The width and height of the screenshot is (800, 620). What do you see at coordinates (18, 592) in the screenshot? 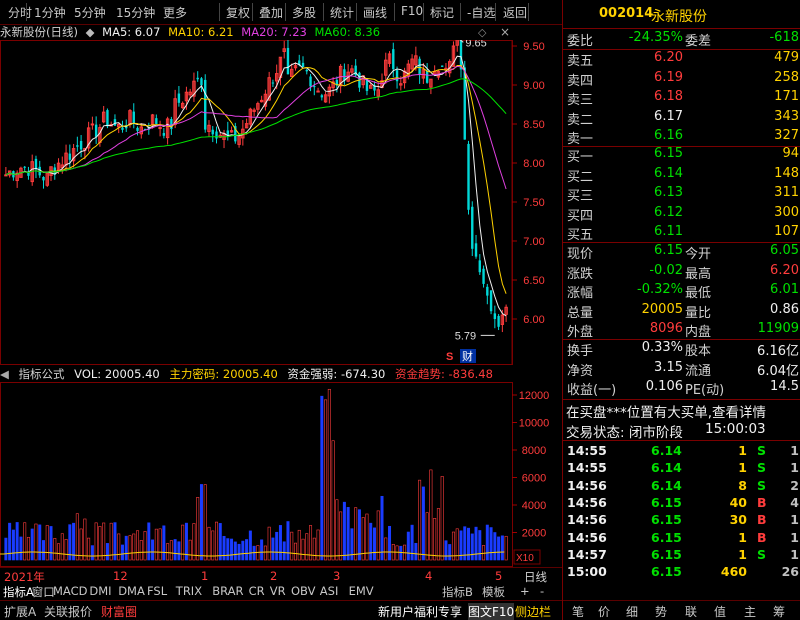
I see `indicator-tab-0: 指标A` at bounding box center [18, 592].